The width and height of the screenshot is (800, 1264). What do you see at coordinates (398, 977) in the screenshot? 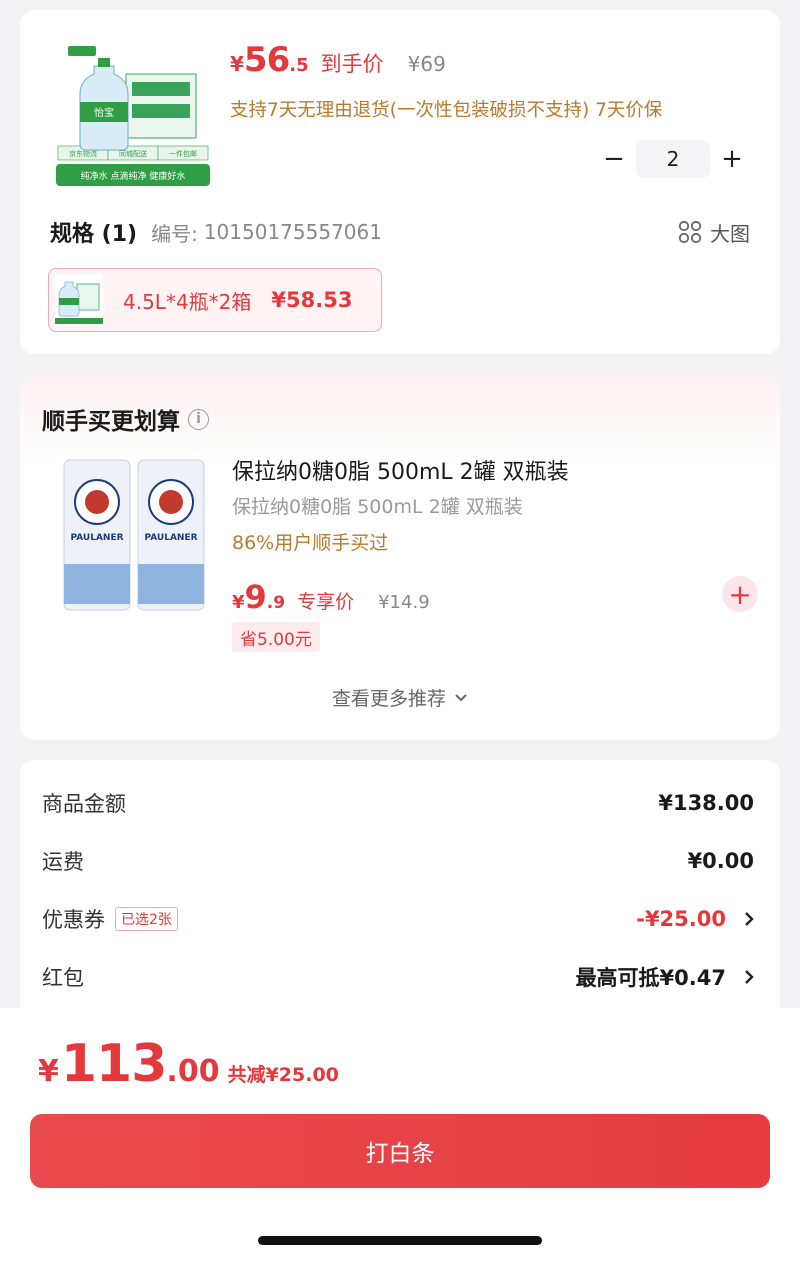
I see `red-packet-row: 红包 最高可抵¥0.47` at bounding box center [398, 977].